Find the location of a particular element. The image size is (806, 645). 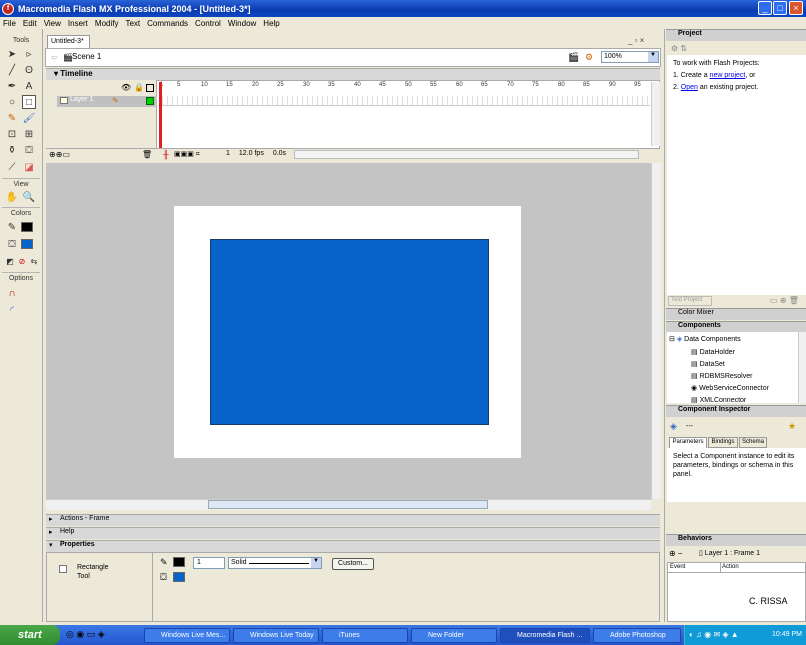

task-new-folder: New Folder is located at coordinates (454, 635).